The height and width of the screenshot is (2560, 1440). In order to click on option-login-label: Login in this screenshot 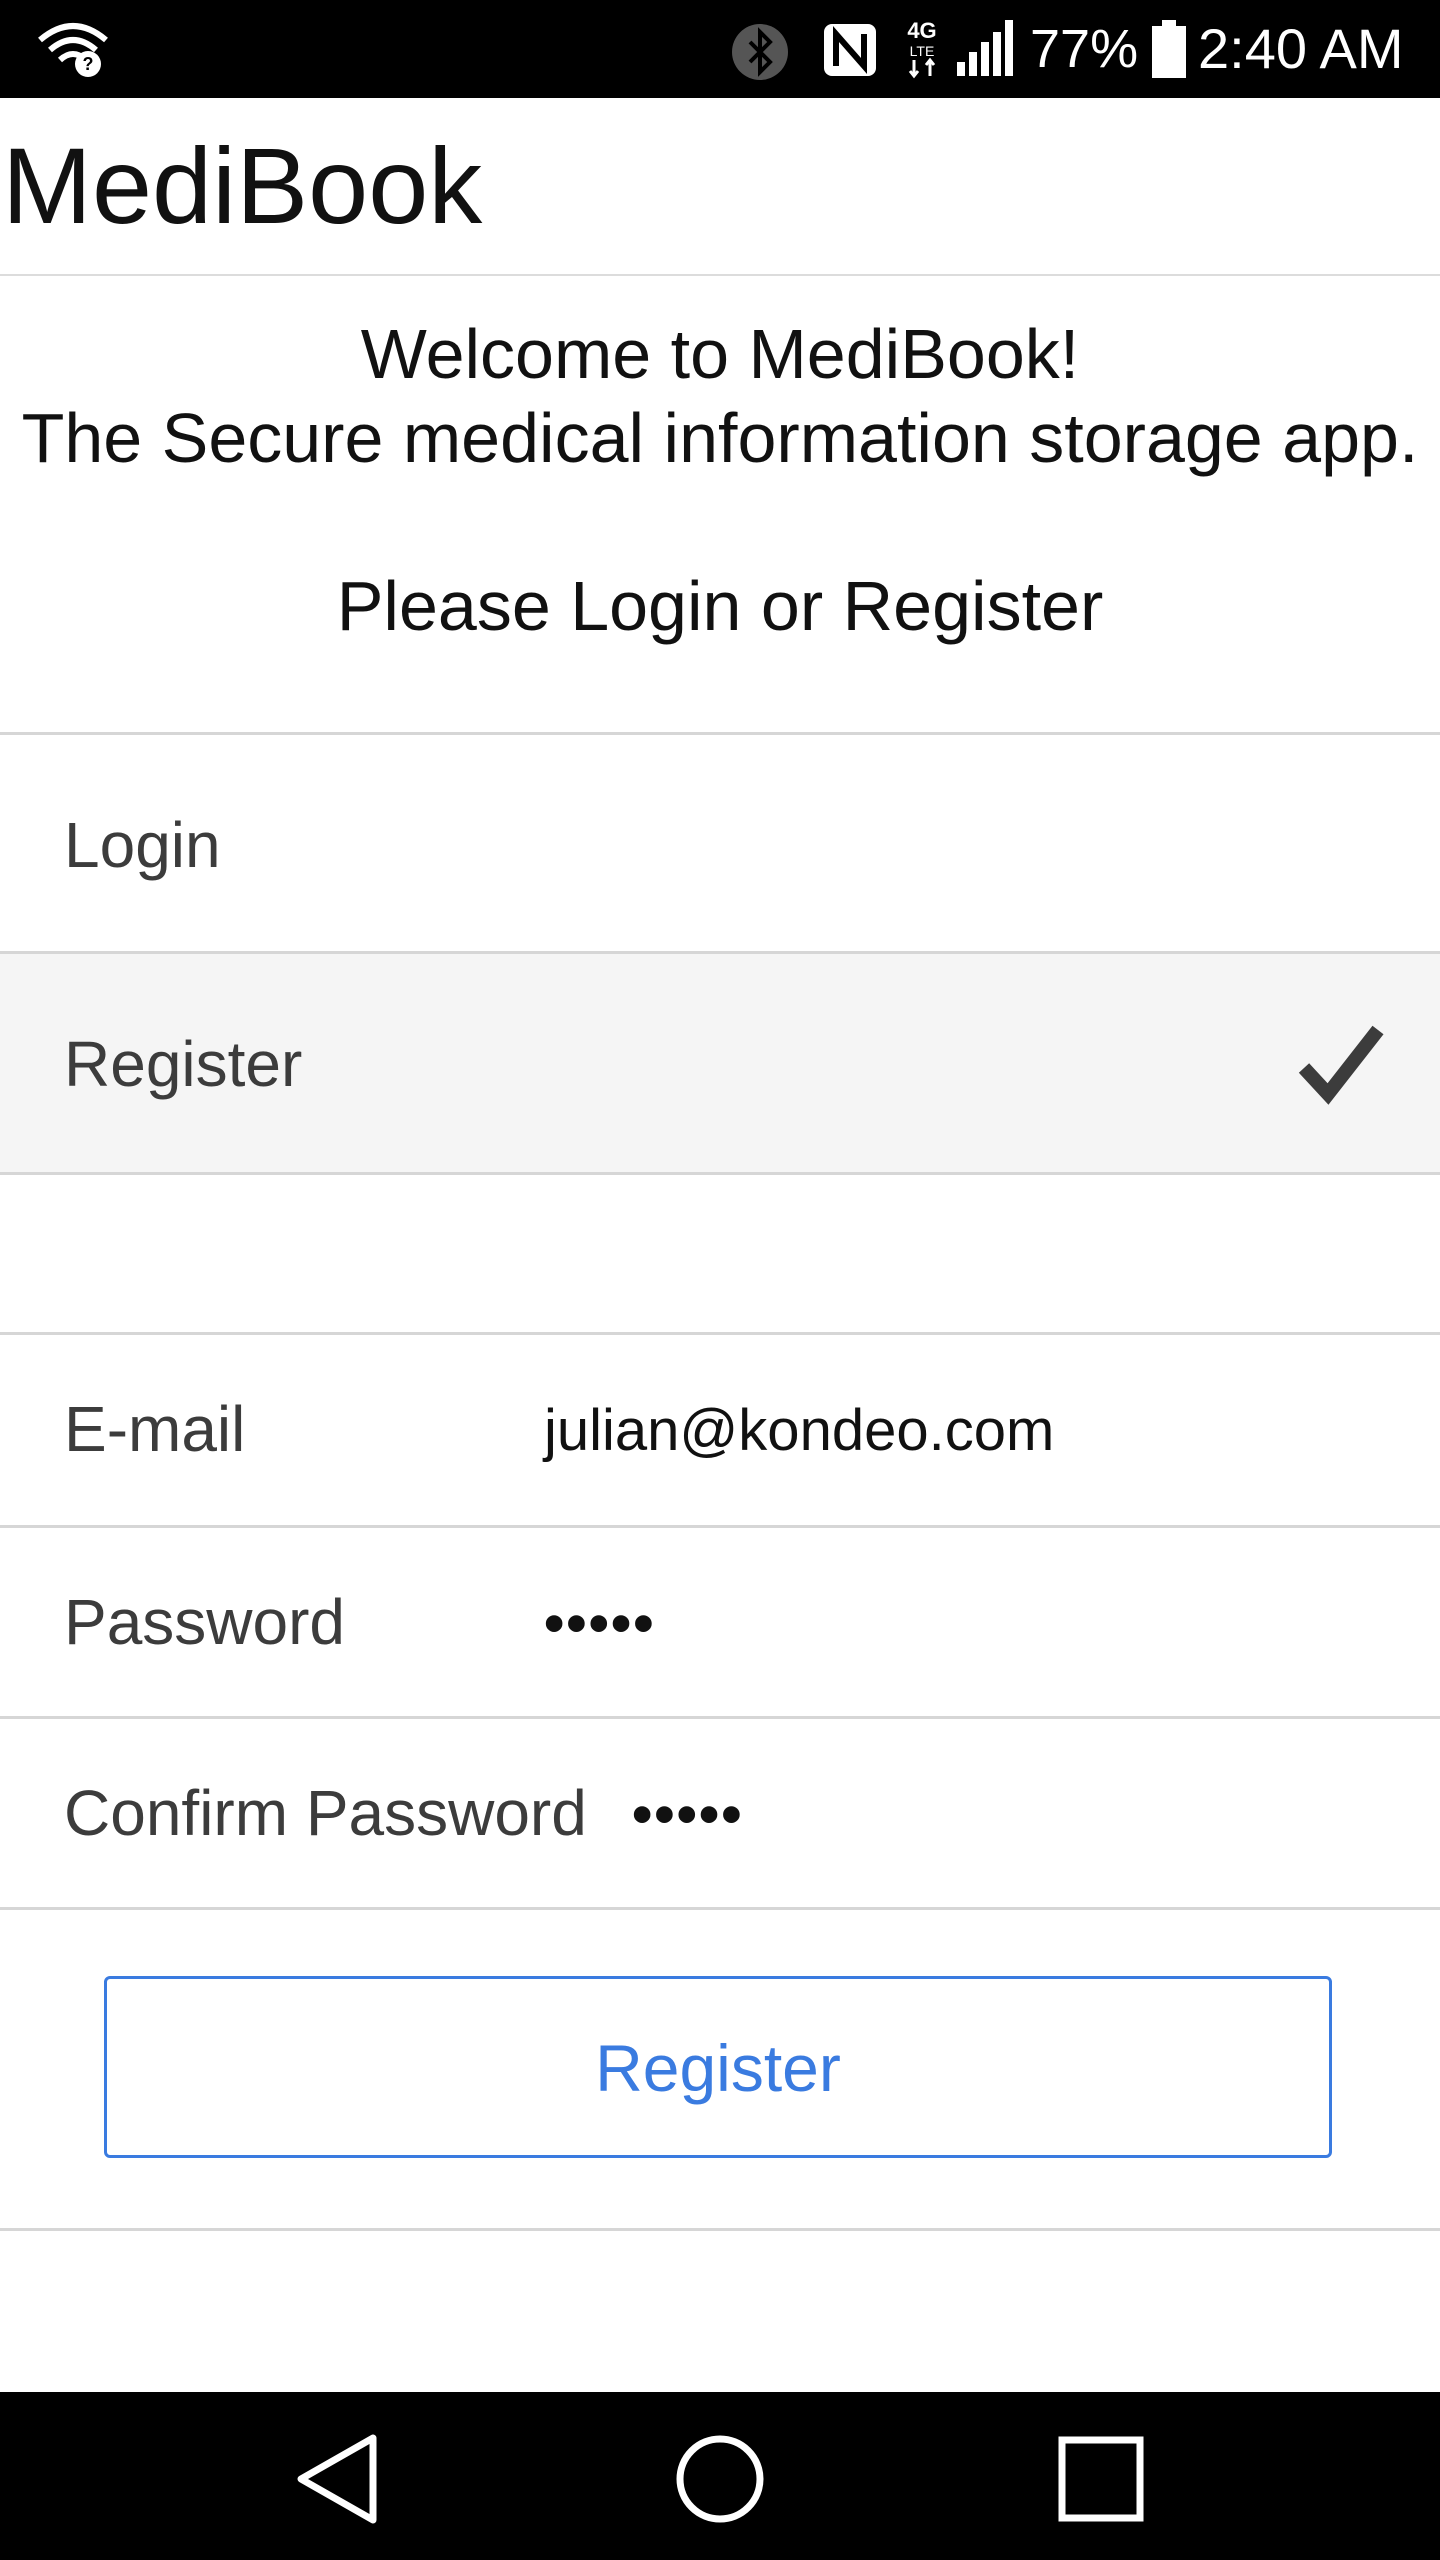, I will do `click(142, 845)`.